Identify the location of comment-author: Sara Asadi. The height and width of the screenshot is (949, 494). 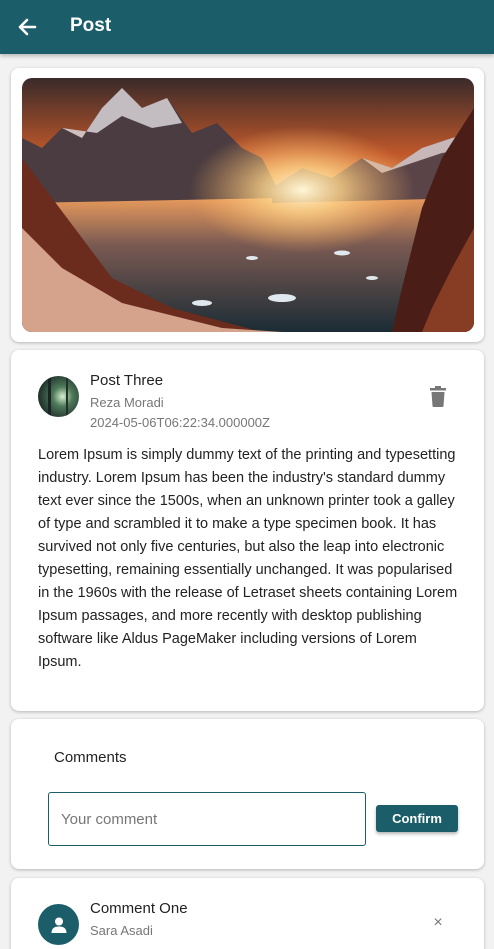
(121, 930).